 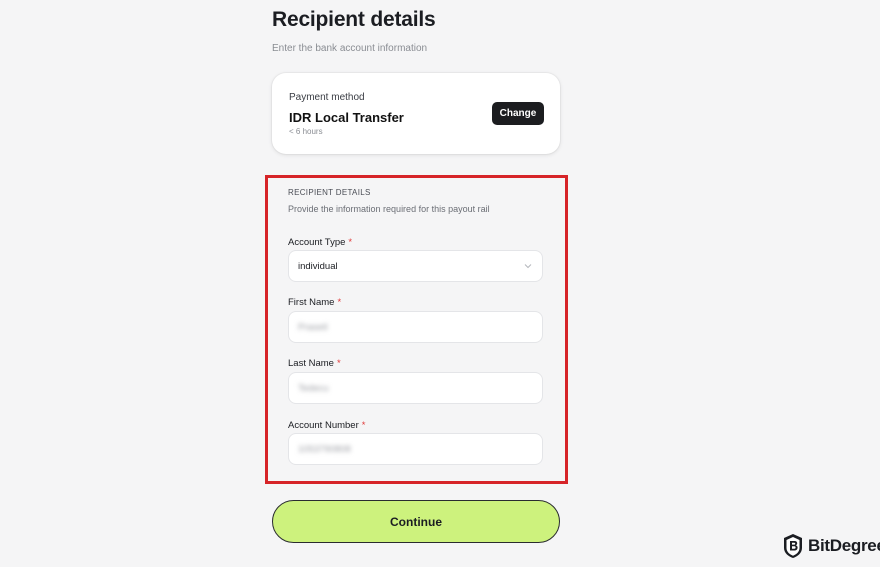 What do you see at coordinates (518, 113) in the screenshot?
I see `change-payment-button: Change` at bounding box center [518, 113].